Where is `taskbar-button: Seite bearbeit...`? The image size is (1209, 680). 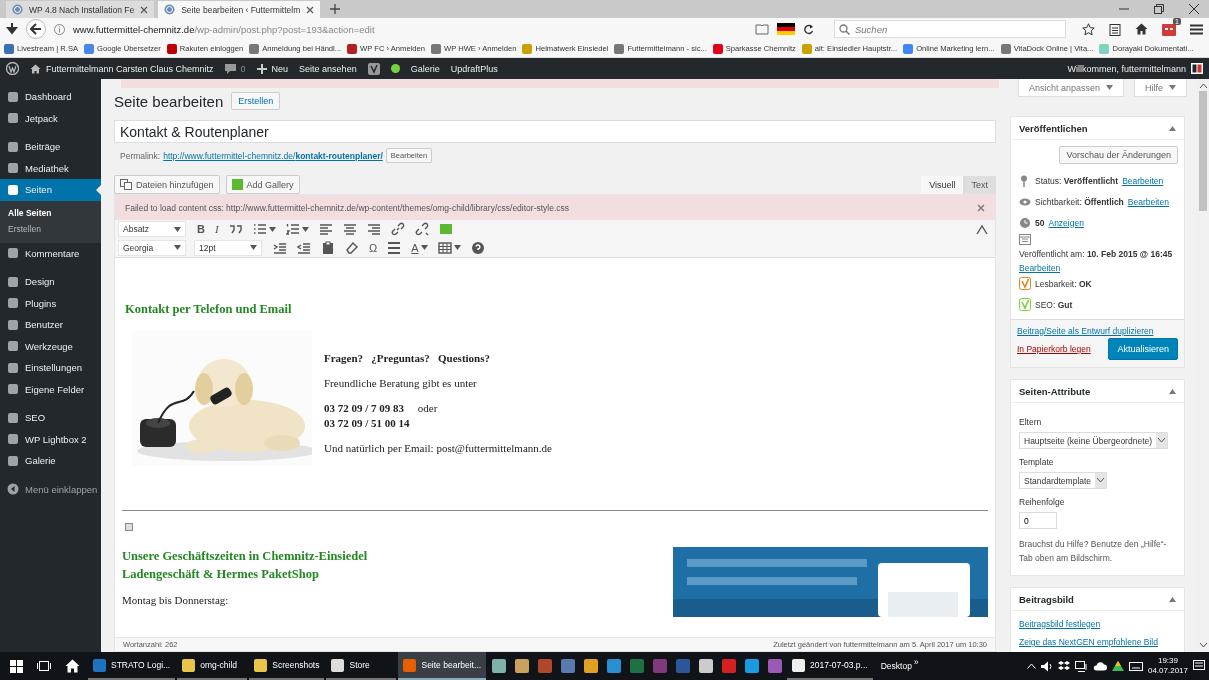 taskbar-button: Seite bearbeit... is located at coordinates (442, 666).